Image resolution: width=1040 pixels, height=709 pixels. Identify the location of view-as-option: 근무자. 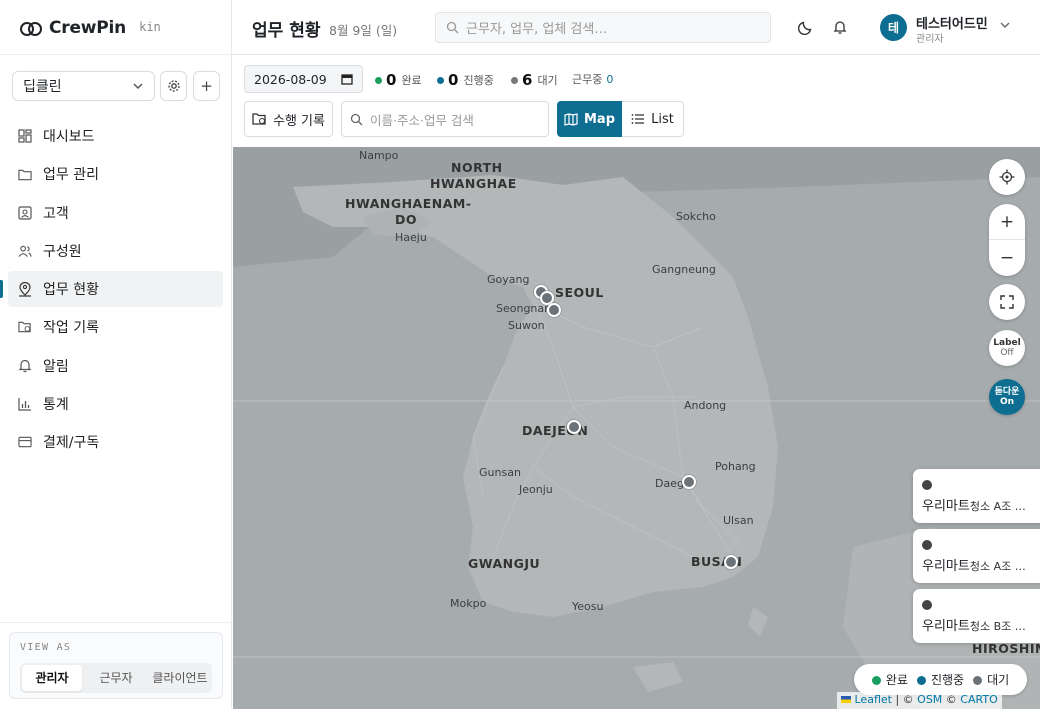
(116, 678).